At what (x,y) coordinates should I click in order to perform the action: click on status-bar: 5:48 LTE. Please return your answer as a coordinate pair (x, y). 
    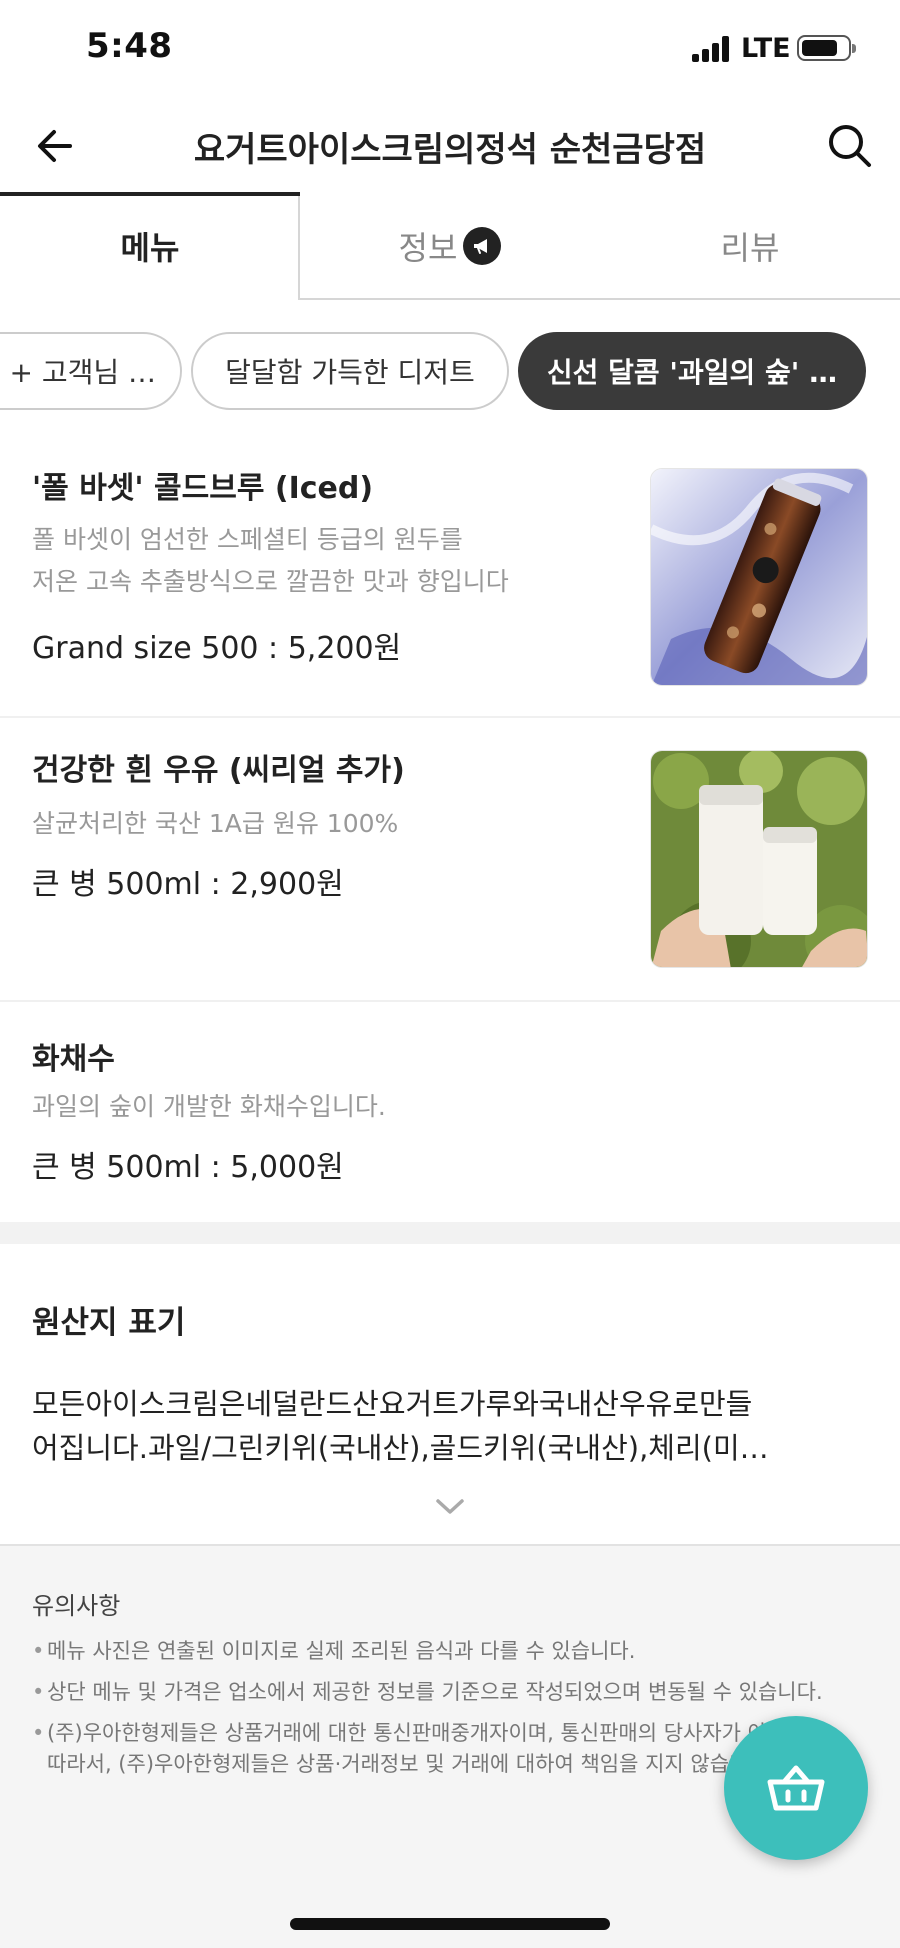
    Looking at the image, I should click on (450, 50).